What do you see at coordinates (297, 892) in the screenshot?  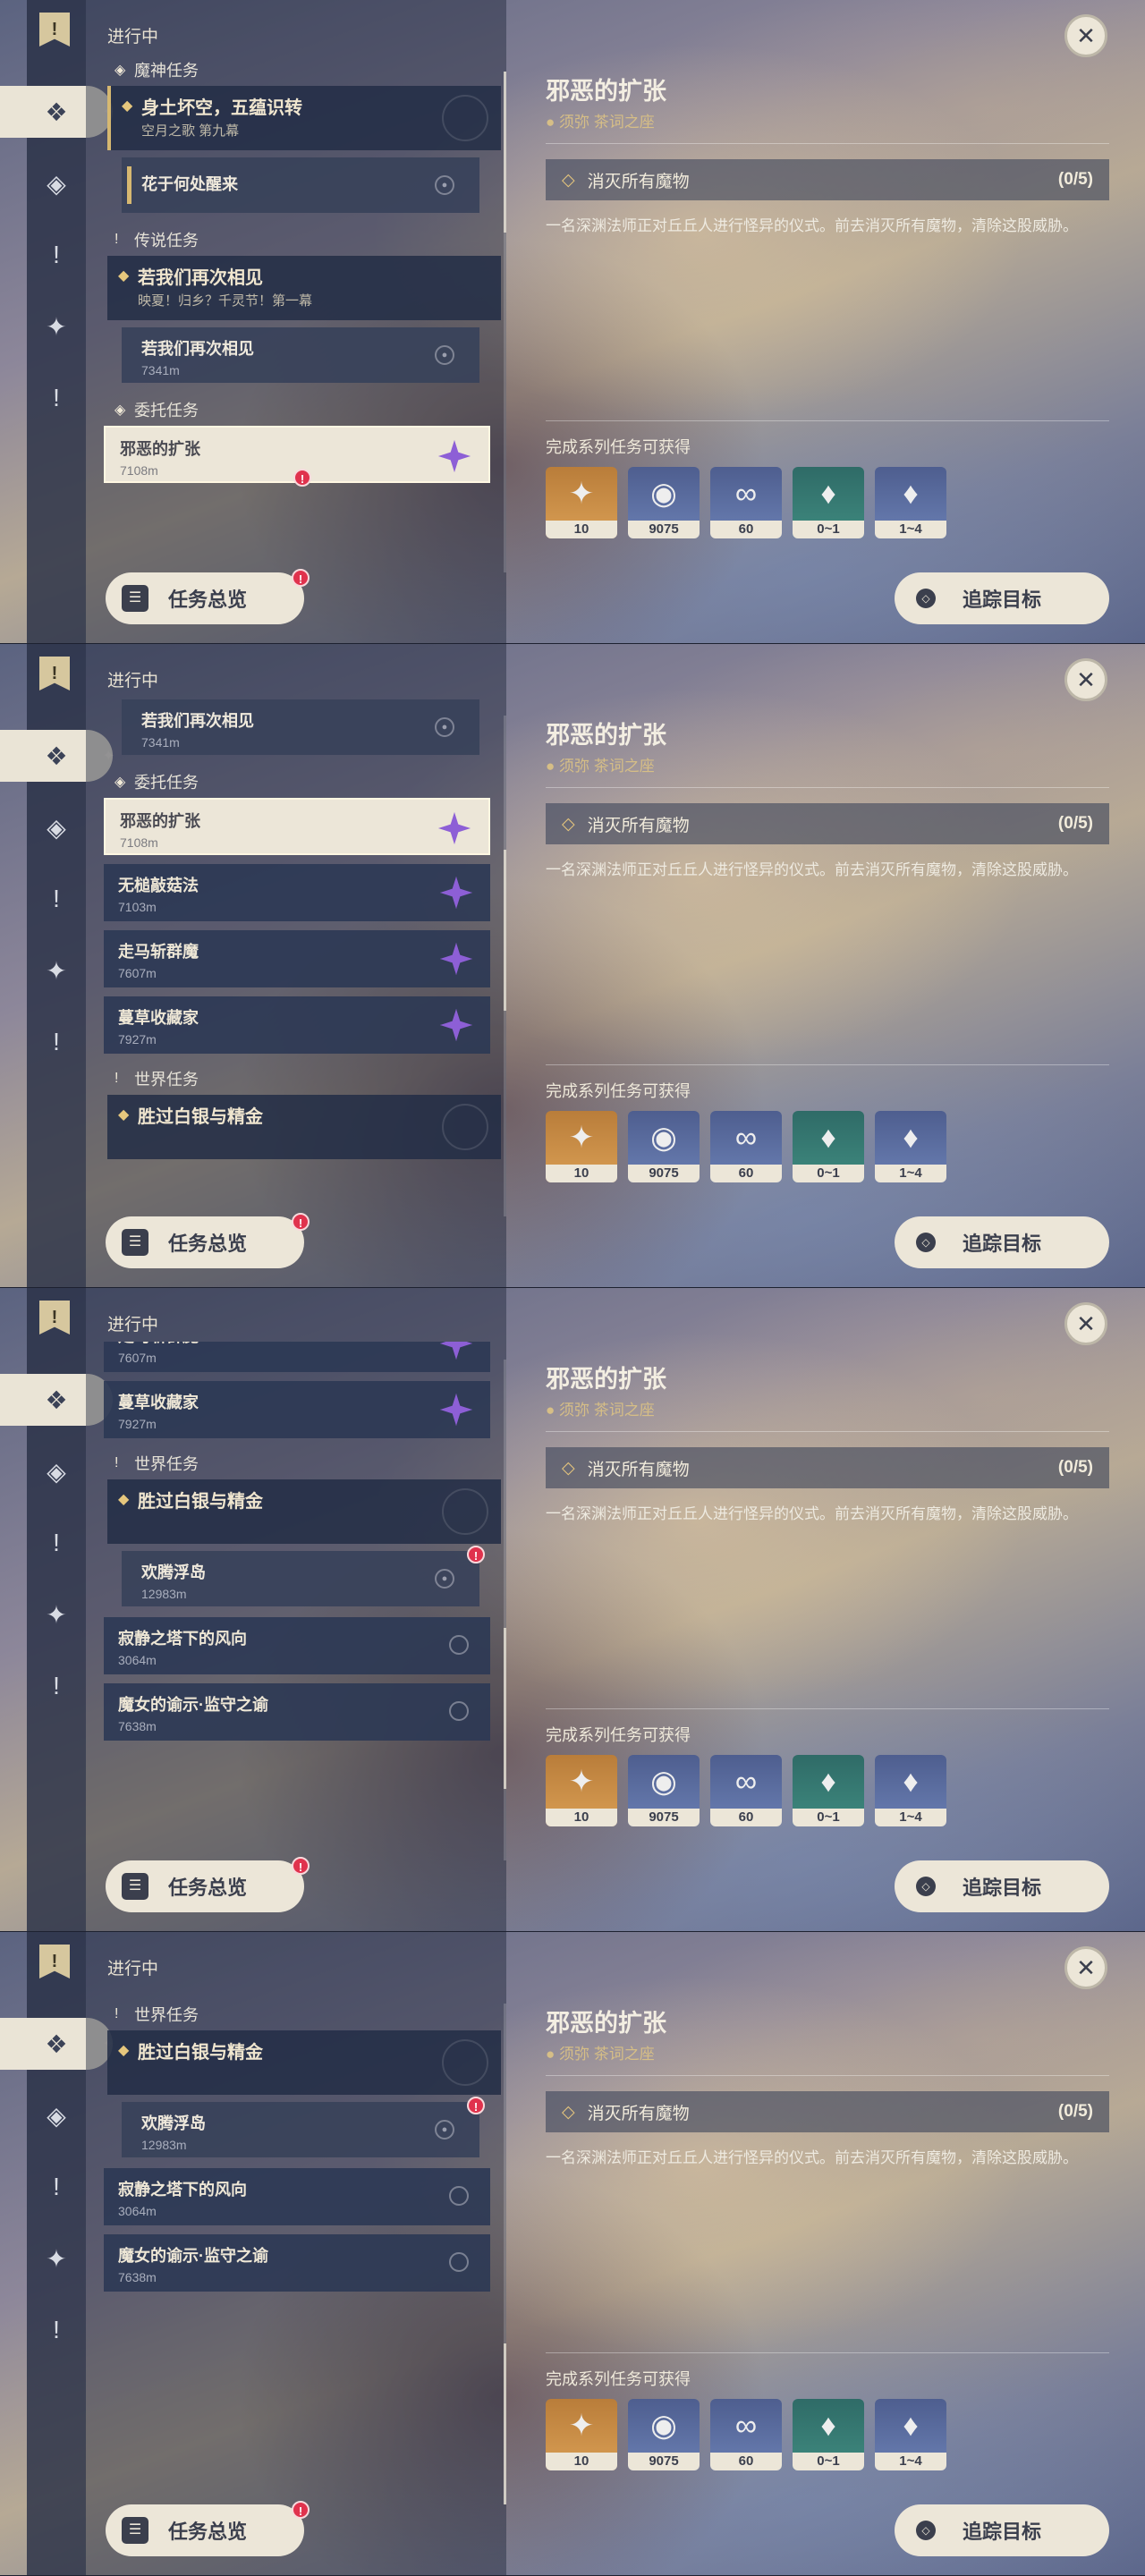 I see `quest-commission-2: 无槌敲菇法 7103m` at bounding box center [297, 892].